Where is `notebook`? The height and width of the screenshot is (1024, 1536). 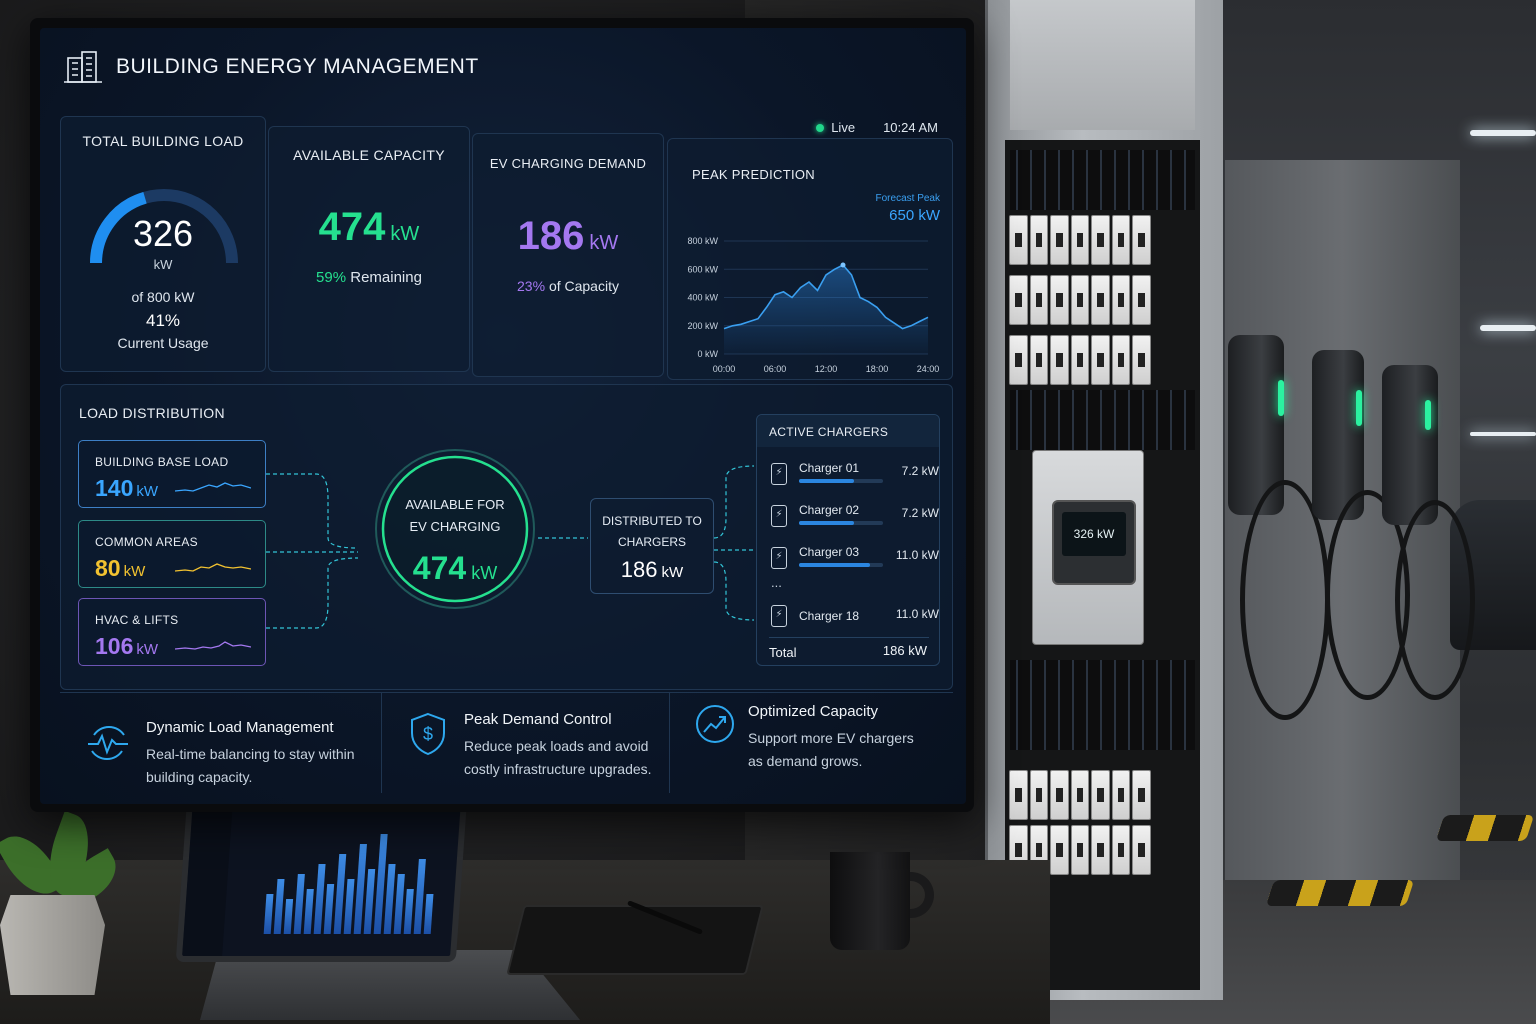
notebook is located at coordinates (635, 940).